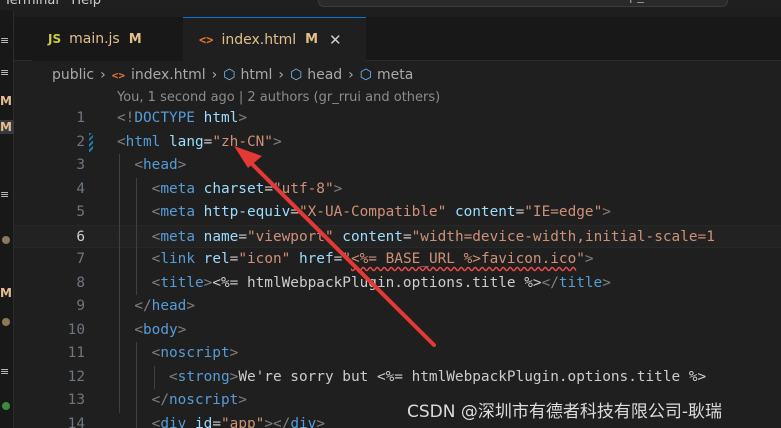  Describe the element at coordinates (335, 246) in the screenshot. I see `annotation-arrow` at that location.